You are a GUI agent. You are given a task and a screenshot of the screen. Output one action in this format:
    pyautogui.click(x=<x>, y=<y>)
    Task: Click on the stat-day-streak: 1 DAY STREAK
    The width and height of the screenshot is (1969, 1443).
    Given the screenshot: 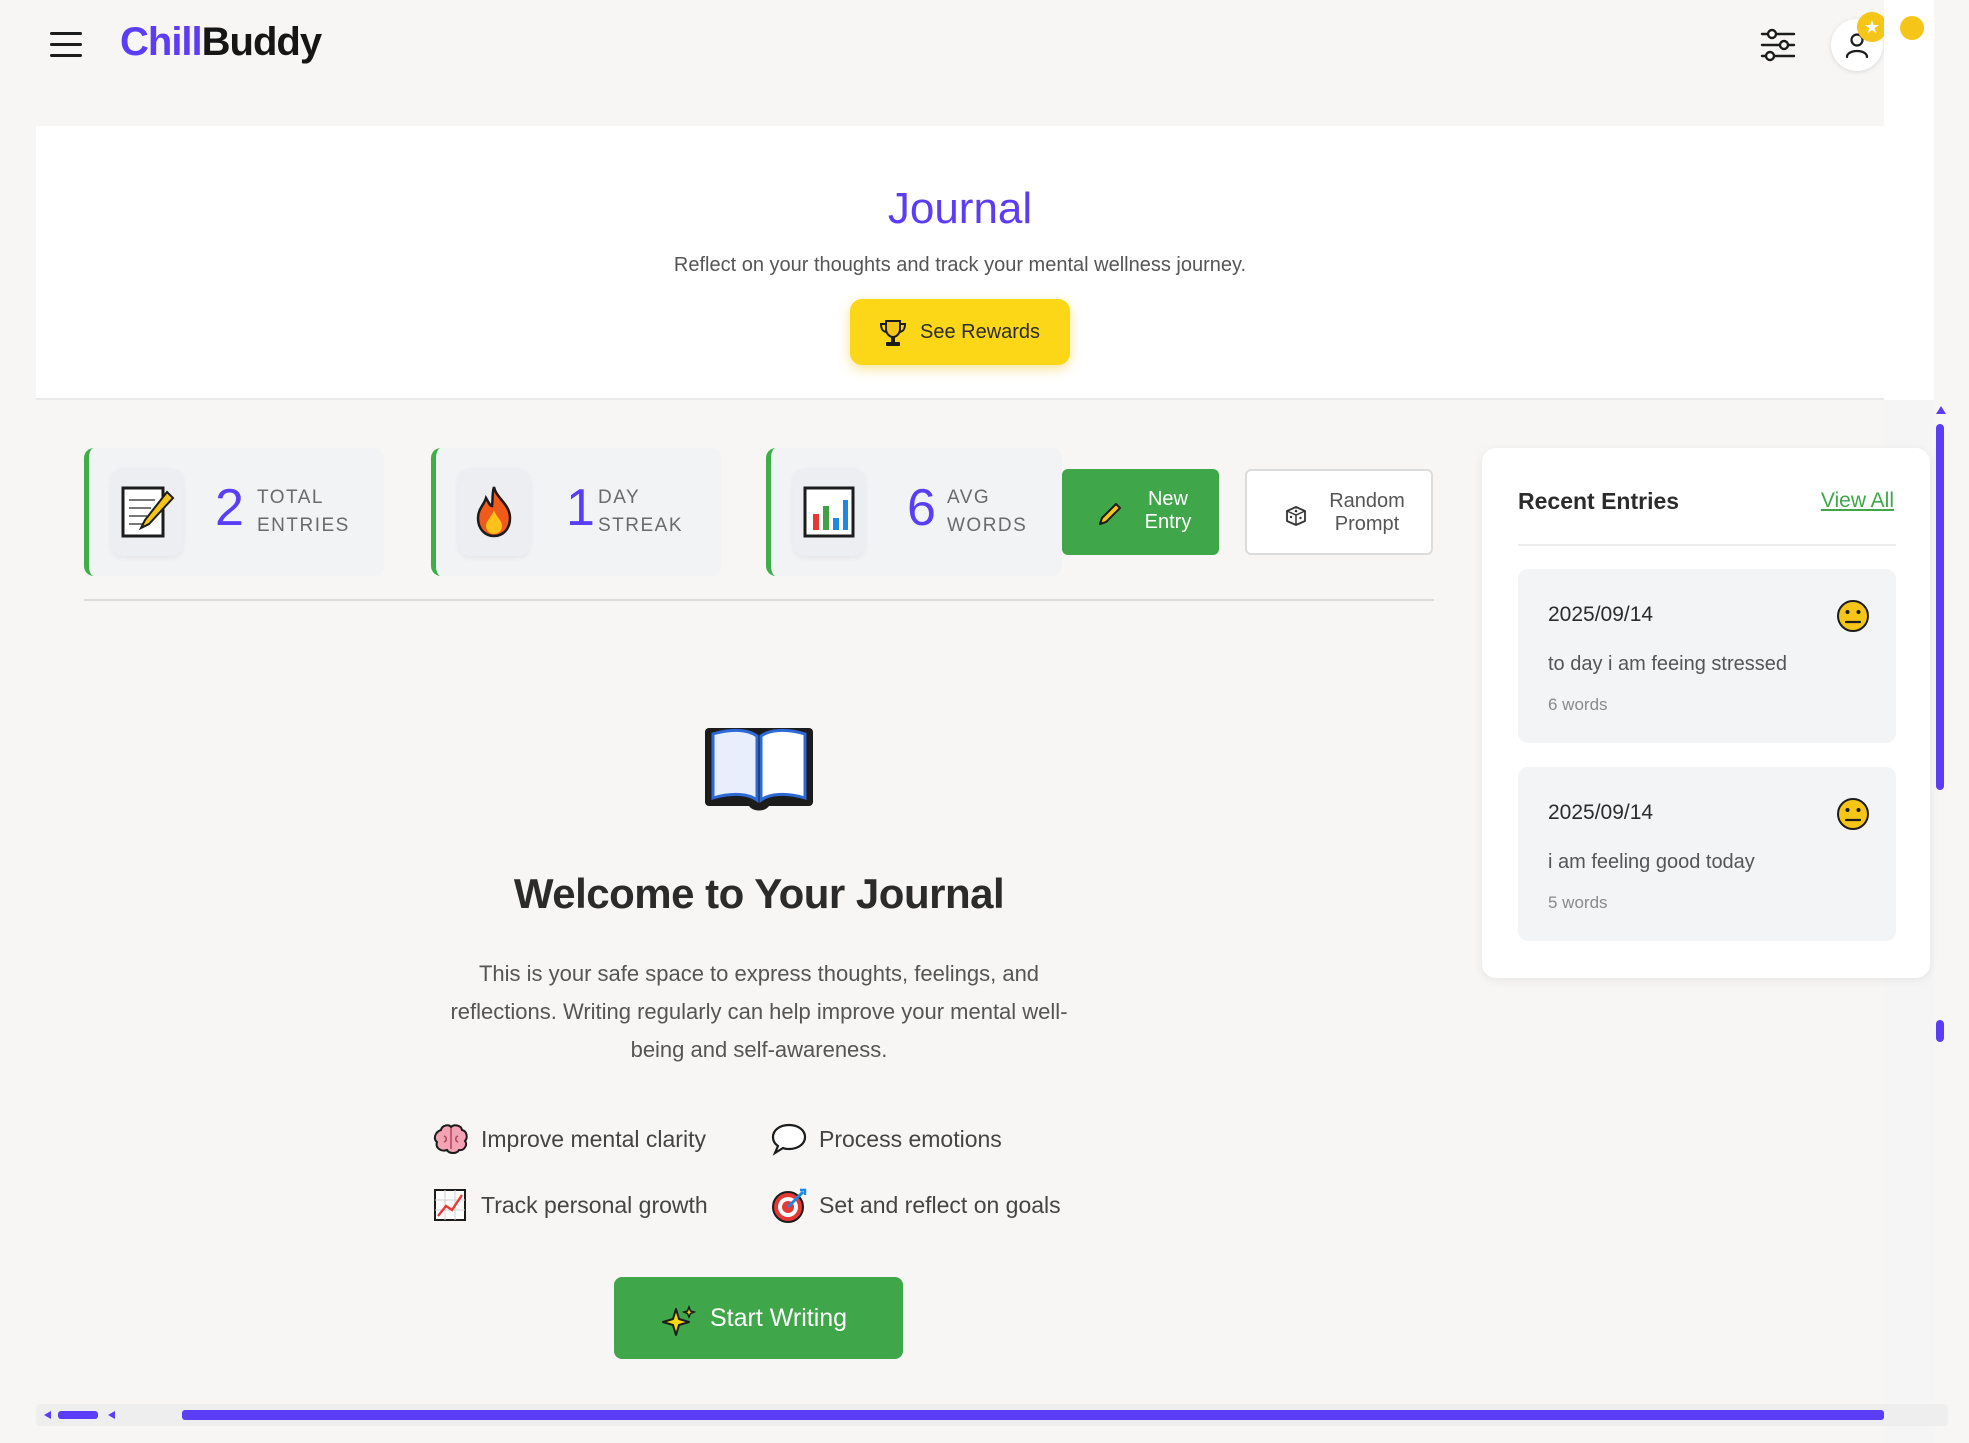 What is the action you would take?
    pyautogui.click(x=576, y=512)
    